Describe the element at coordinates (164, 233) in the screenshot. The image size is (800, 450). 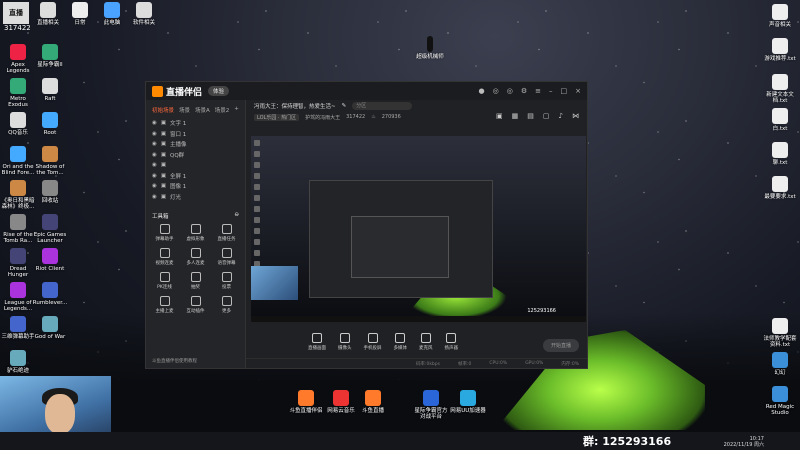
I see `tool-item: 弹幕助手` at that location.